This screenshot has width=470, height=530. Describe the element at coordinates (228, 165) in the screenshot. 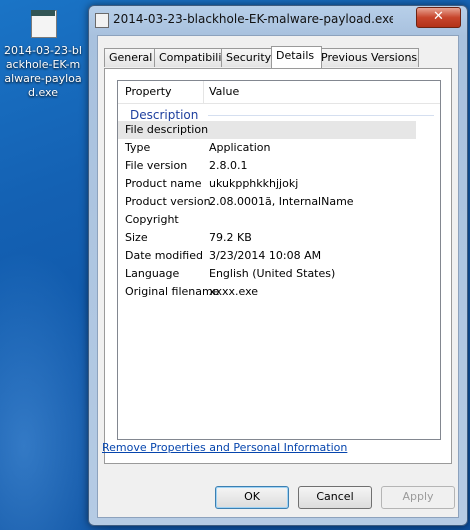

I see `property-value: 2.8.0.1` at that location.